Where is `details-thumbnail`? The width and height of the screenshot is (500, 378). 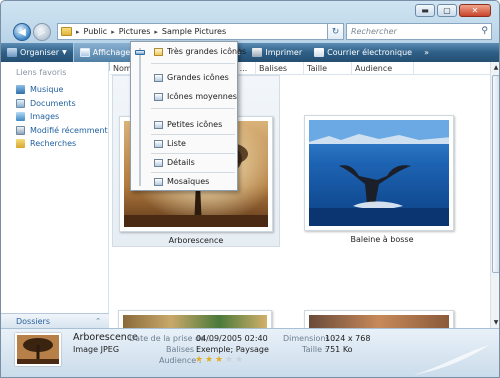
details-thumbnail is located at coordinates (38, 349).